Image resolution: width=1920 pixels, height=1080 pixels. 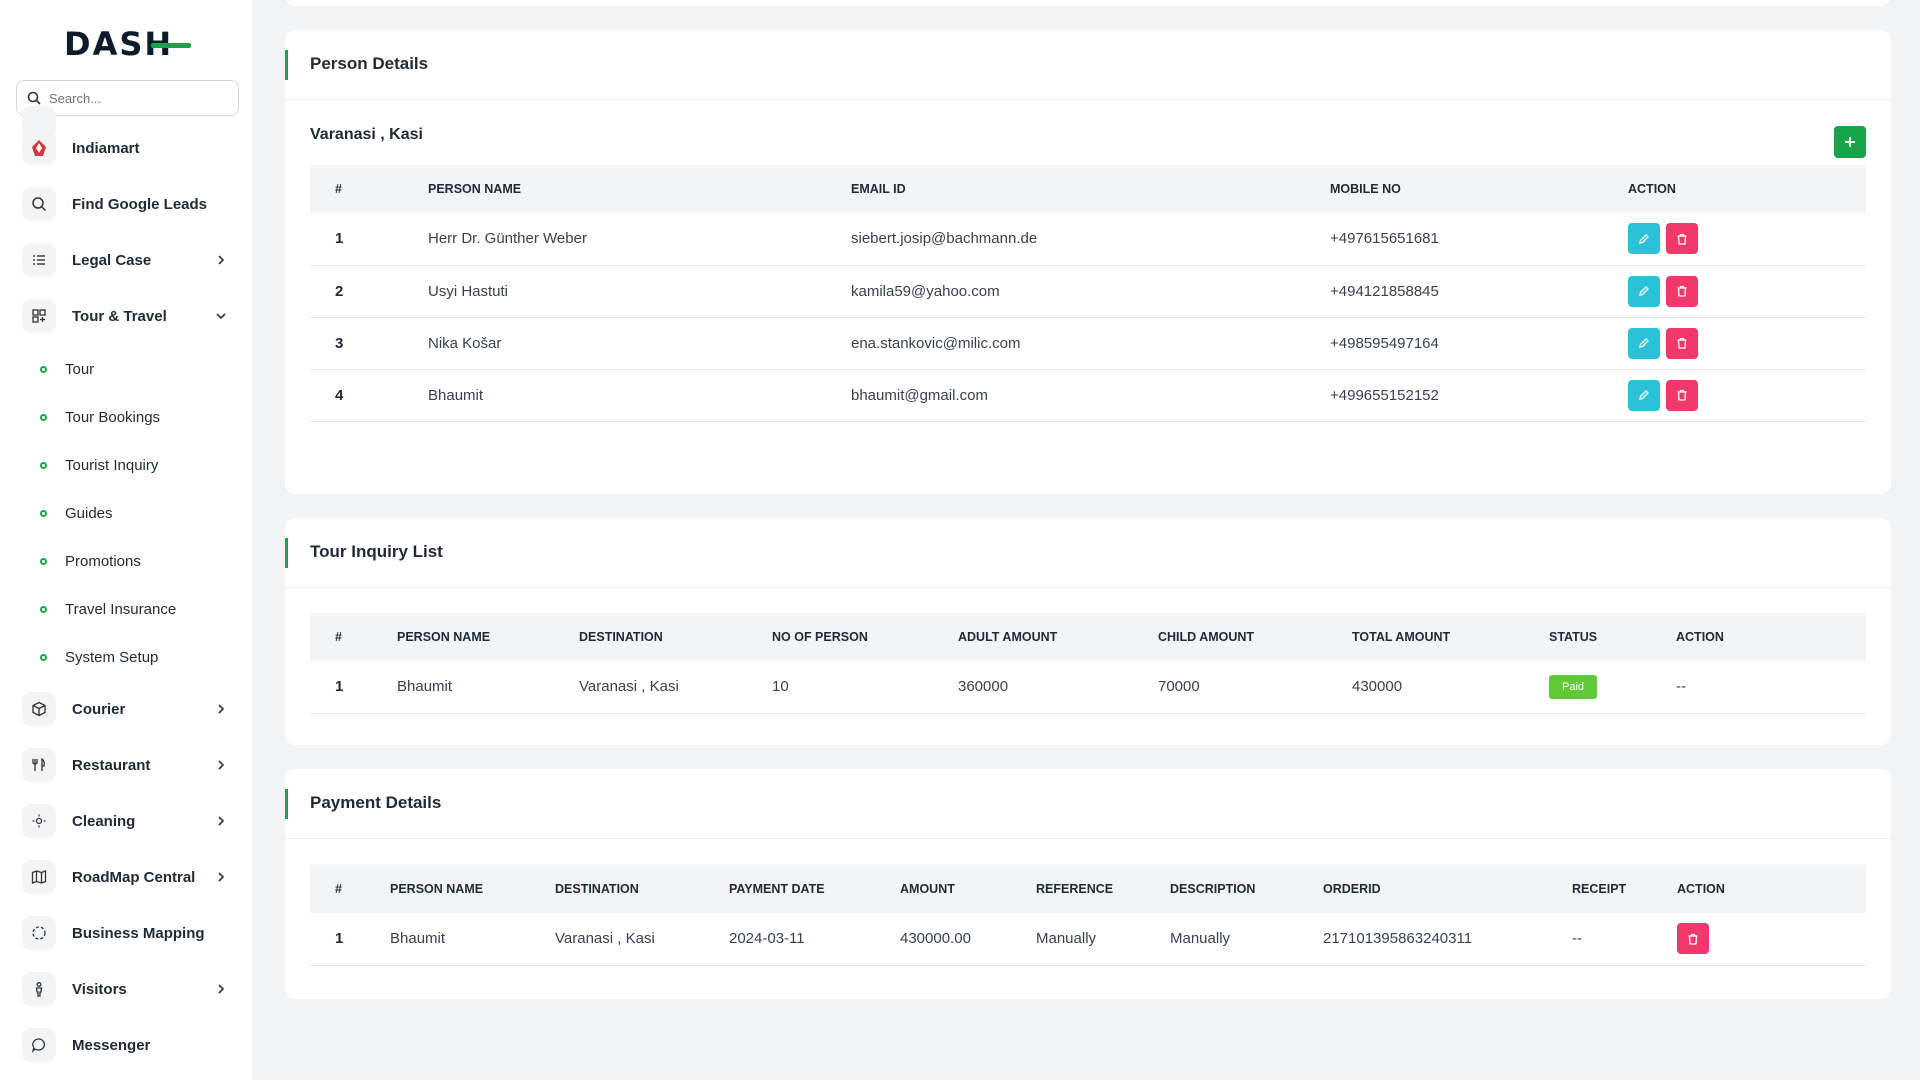 I want to click on list-icon, so click(x=39, y=260).